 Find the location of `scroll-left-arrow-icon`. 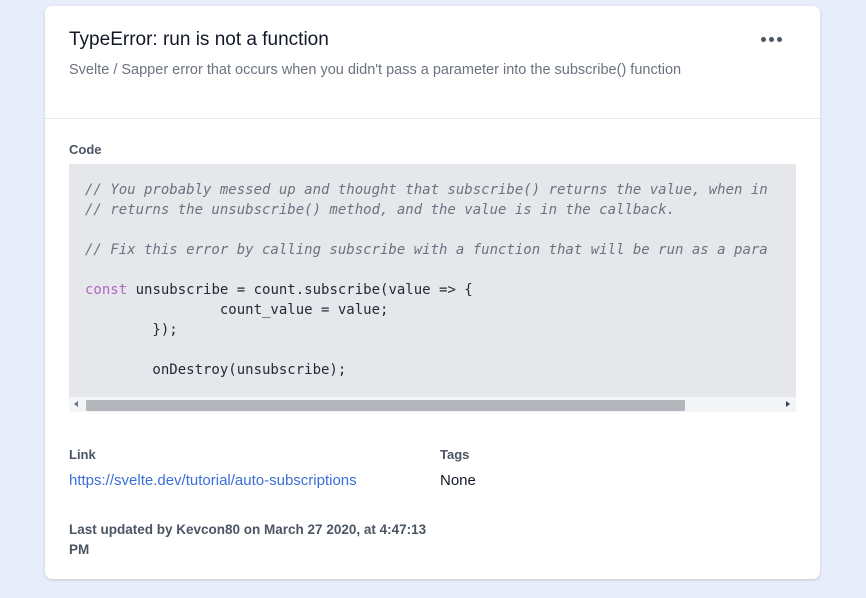

scroll-left-arrow-icon is located at coordinates (76, 404).